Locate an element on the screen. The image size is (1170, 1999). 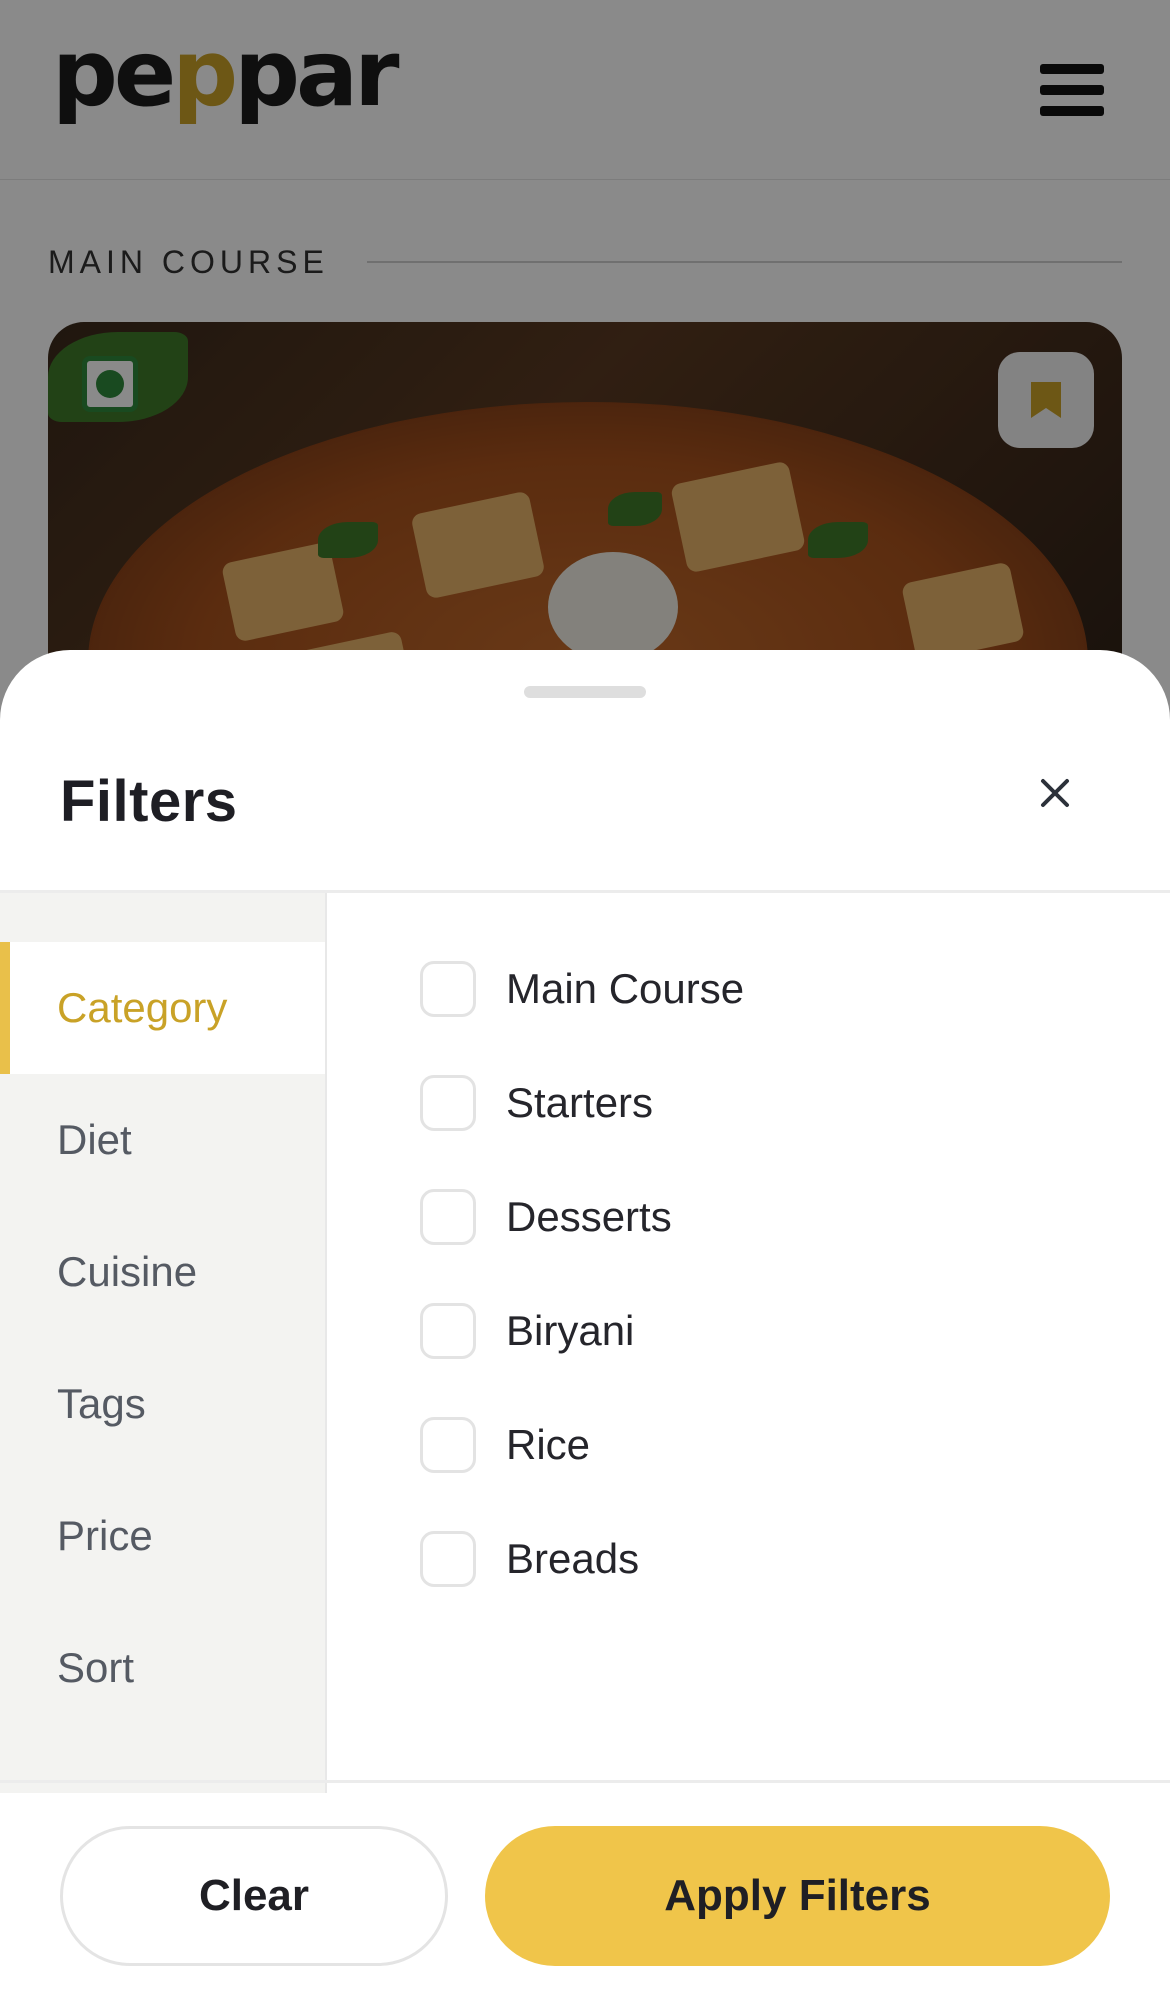
option-label: Desserts is located at coordinates (589, 1216).